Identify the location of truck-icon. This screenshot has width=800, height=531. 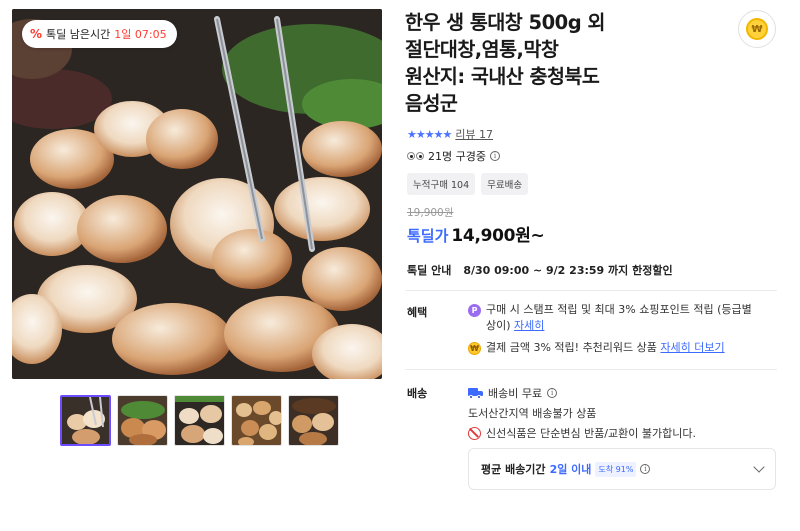
(475, 393).